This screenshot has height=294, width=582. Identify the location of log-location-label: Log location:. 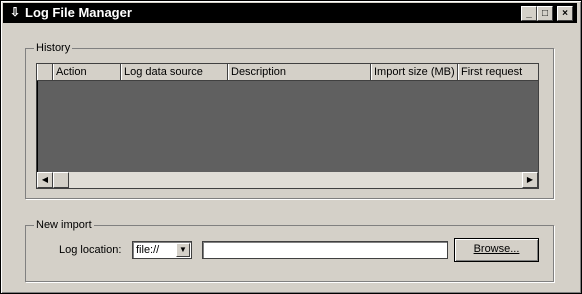
(90, 250).